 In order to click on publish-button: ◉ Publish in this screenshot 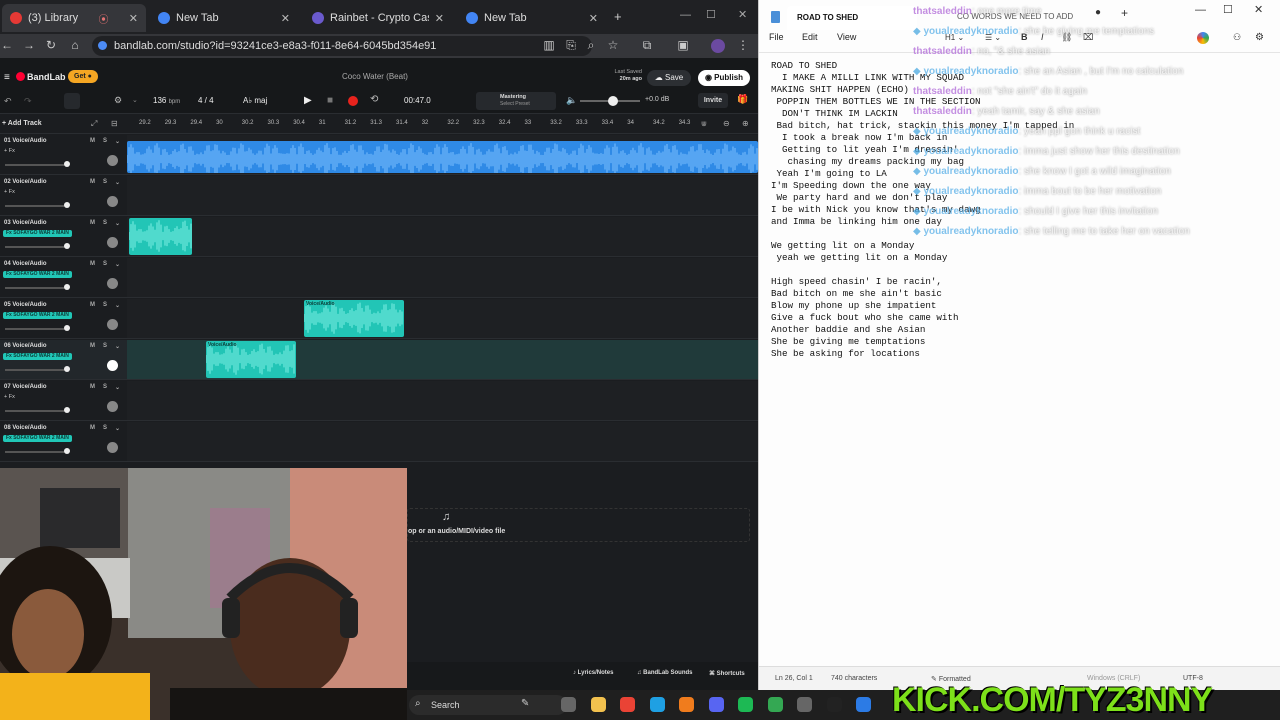, I will do `click(724, 78)`.